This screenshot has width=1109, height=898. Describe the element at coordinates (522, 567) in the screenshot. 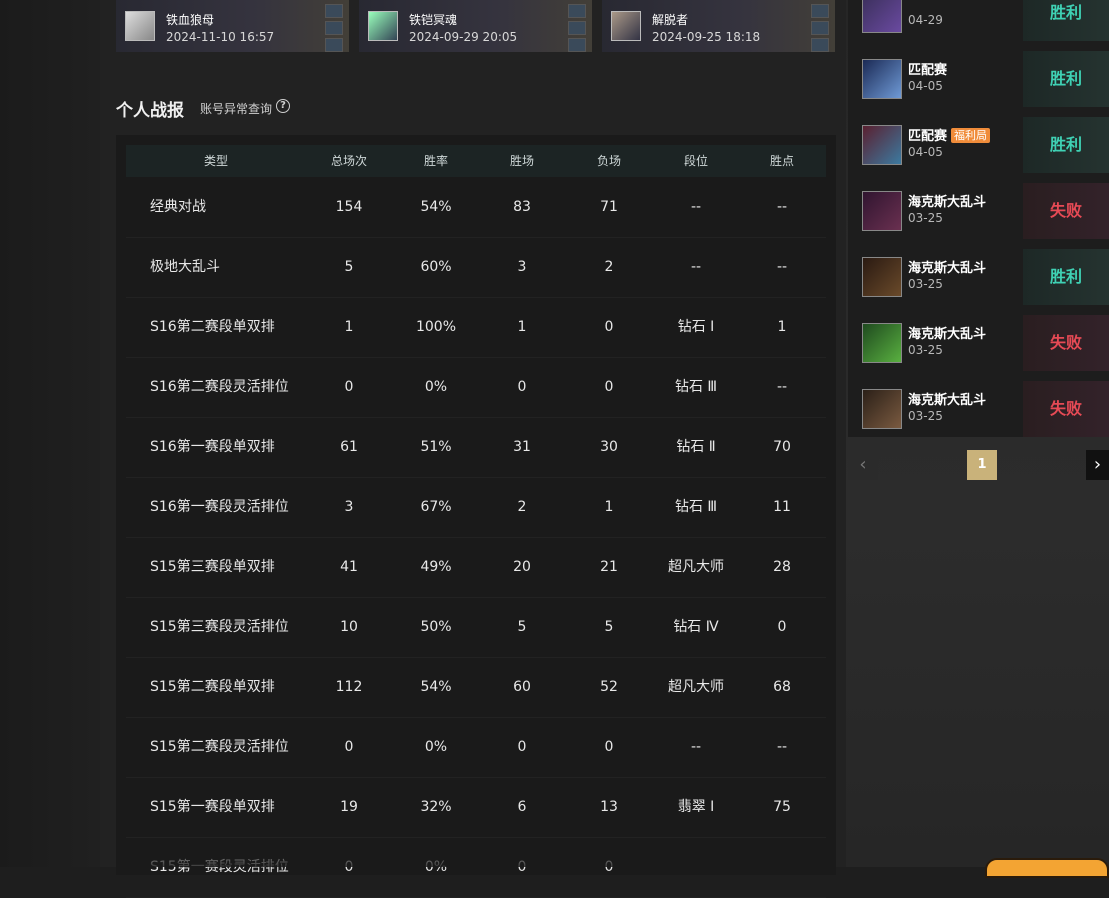

I see `row-wins: 20` at that location.